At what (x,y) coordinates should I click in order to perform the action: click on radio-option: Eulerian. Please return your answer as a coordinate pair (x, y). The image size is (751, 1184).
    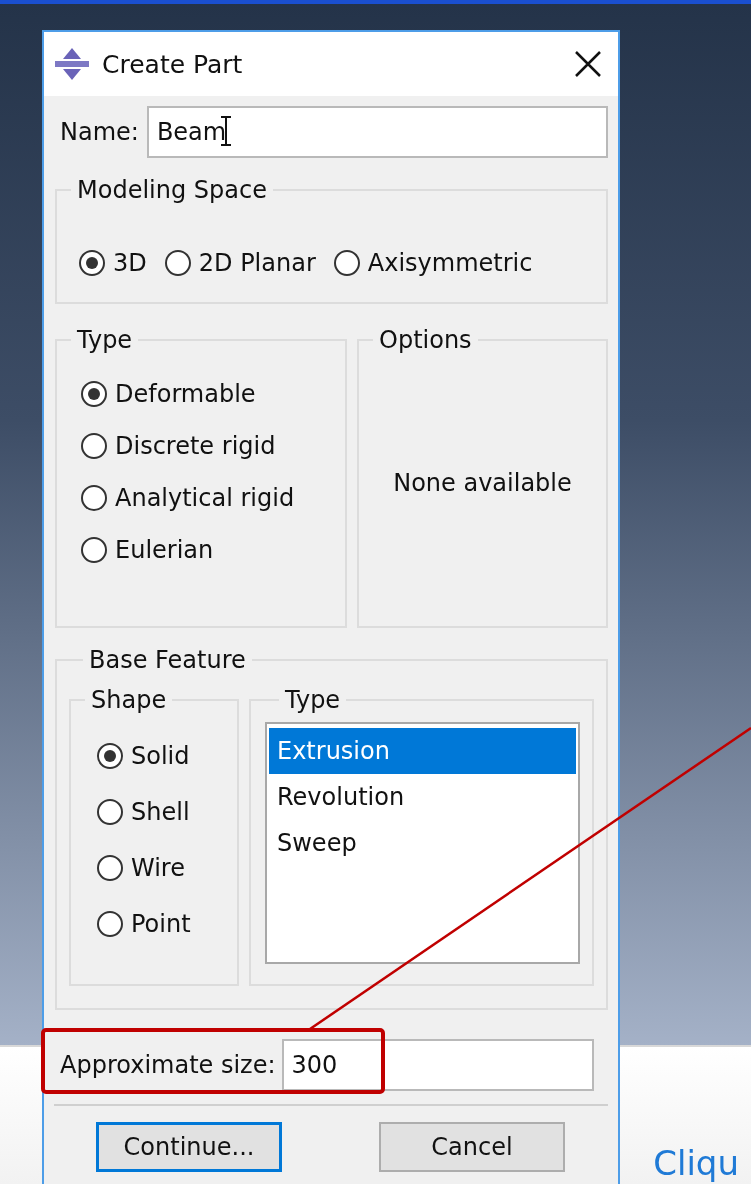
    Looking at the image, I should click on (213, 550).